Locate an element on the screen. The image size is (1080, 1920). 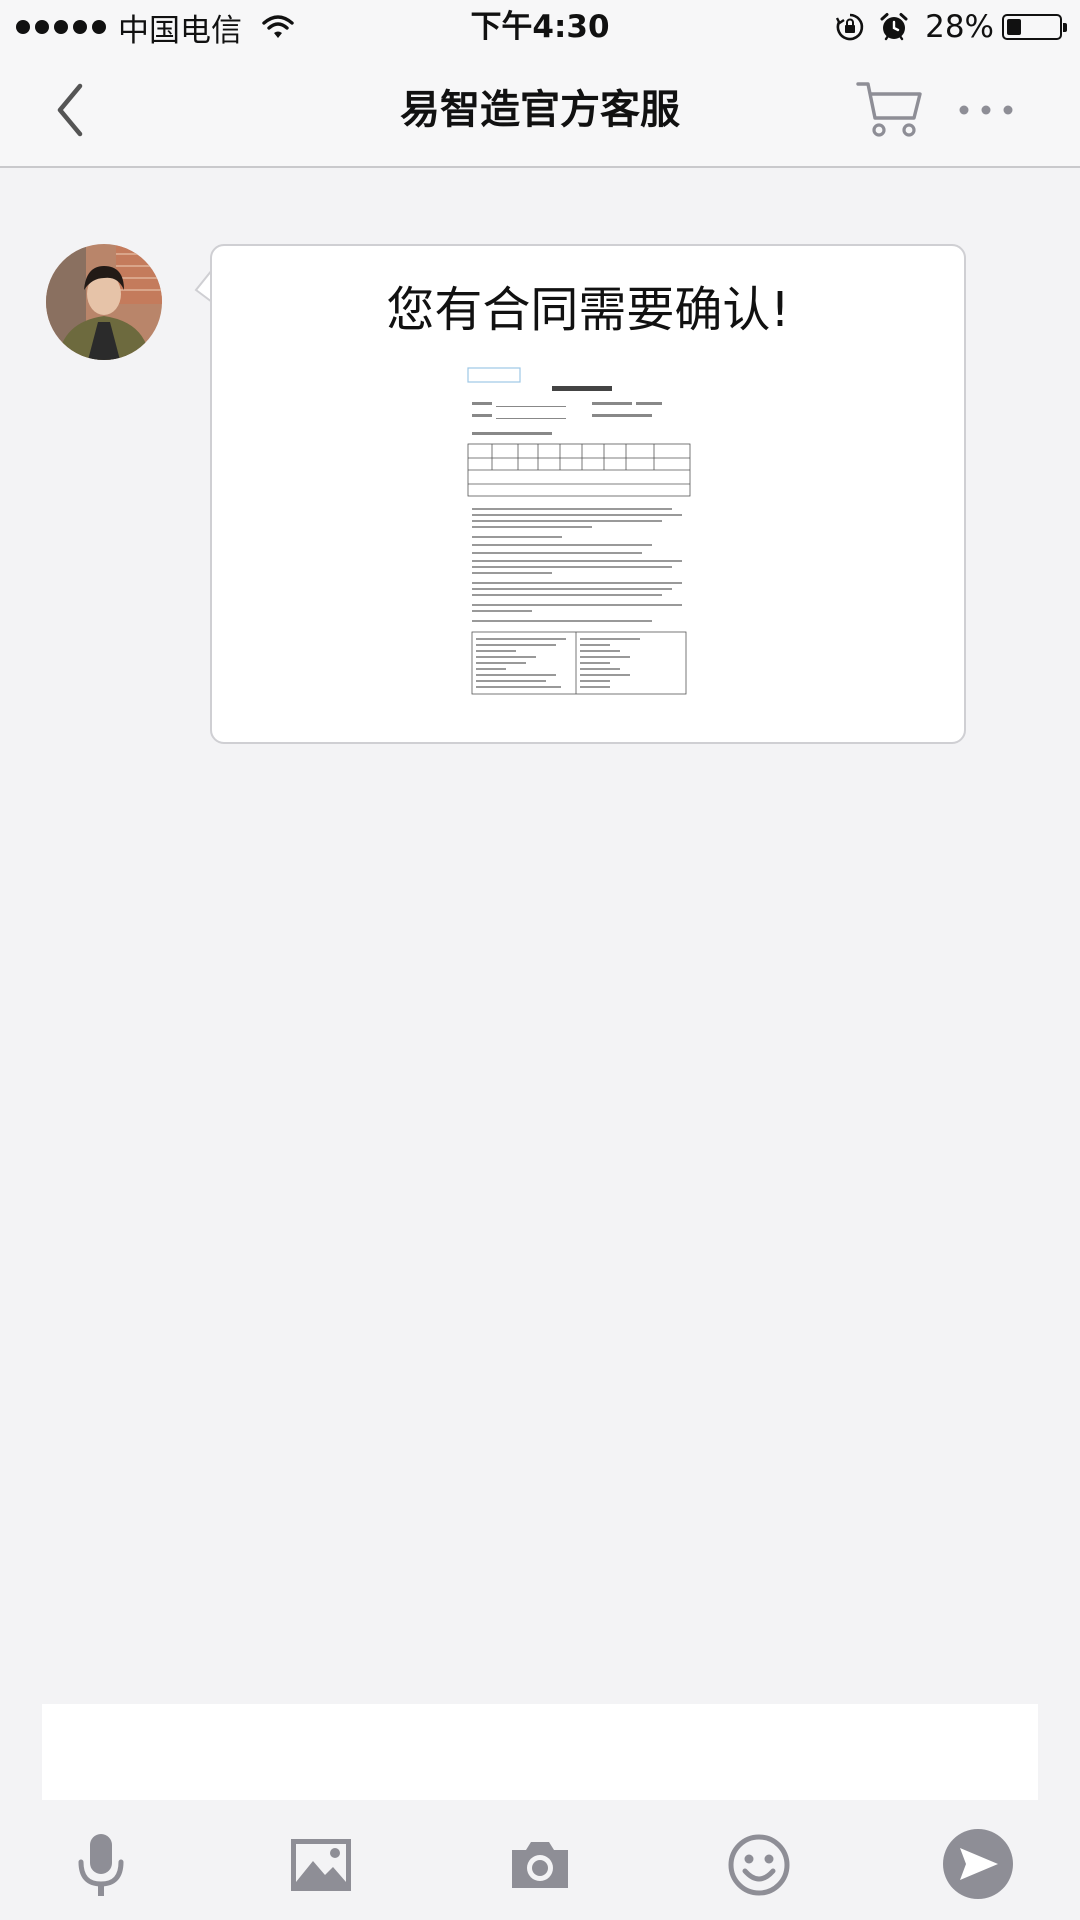
emoji-icon is located at coordinates (759, 1865).